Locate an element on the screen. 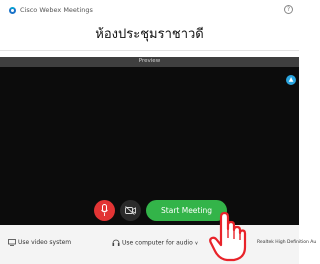 The height and width of the screenshot is (264, 320). use-video-system-button: Use video system is located at coordinates (39, 242).